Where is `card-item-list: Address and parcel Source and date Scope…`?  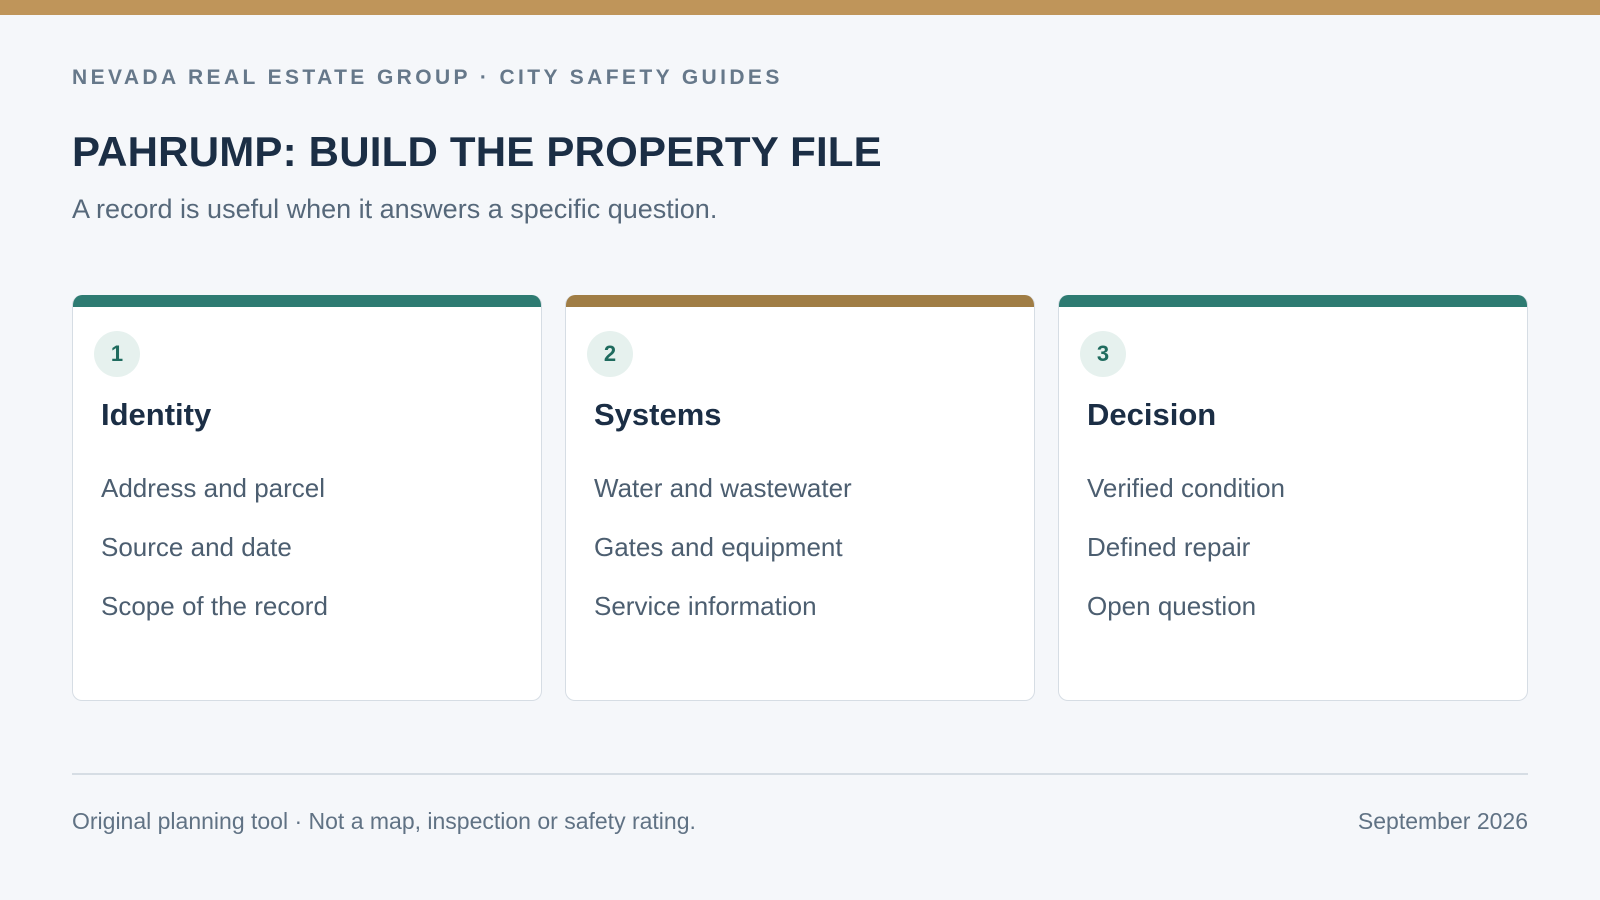 card-item-list: Address and parcel Source and date Scope… is located at coordinates (214, 559).